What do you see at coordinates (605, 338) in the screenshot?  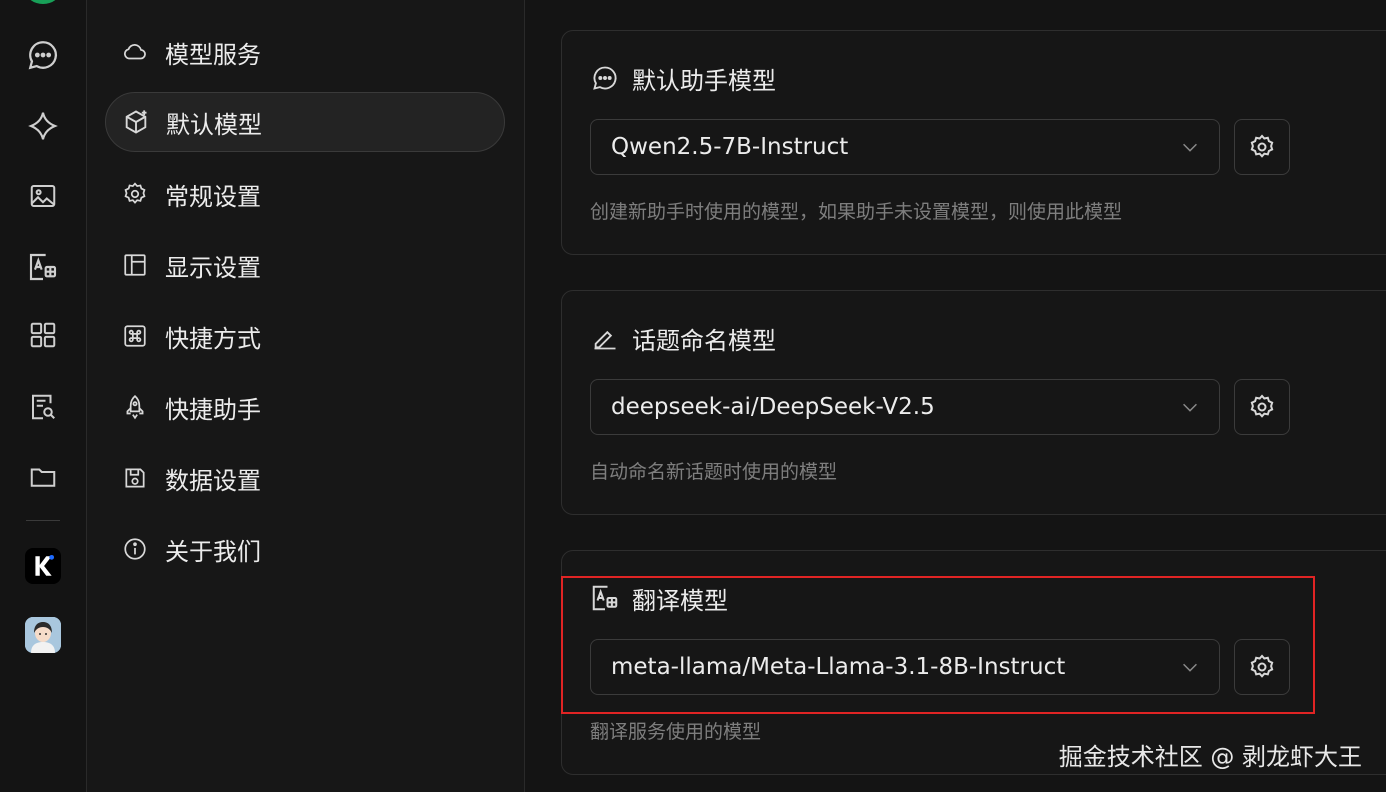 I see `edit-icon` at bounding box center [605, 338].